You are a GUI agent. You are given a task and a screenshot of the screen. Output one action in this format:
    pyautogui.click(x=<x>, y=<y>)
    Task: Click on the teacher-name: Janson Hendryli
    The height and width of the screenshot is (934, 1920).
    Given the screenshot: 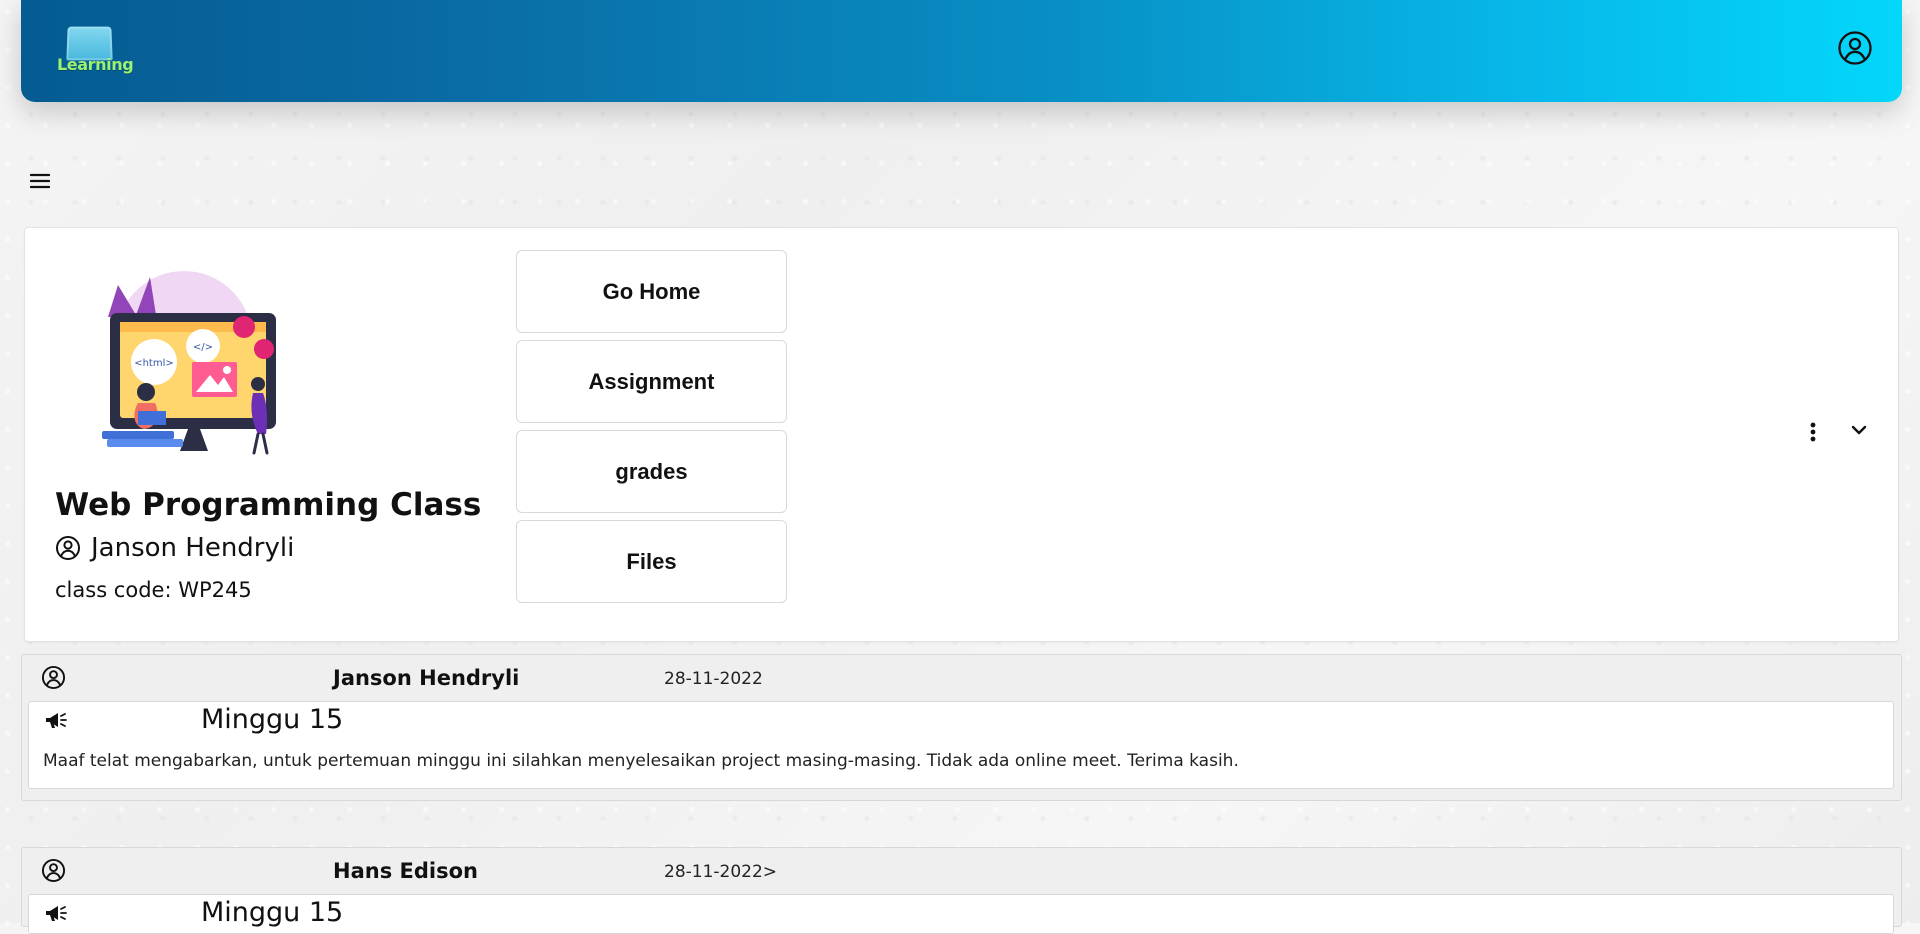 What is the action you would take?
    pyautogui.click(x=193, y=548)
    